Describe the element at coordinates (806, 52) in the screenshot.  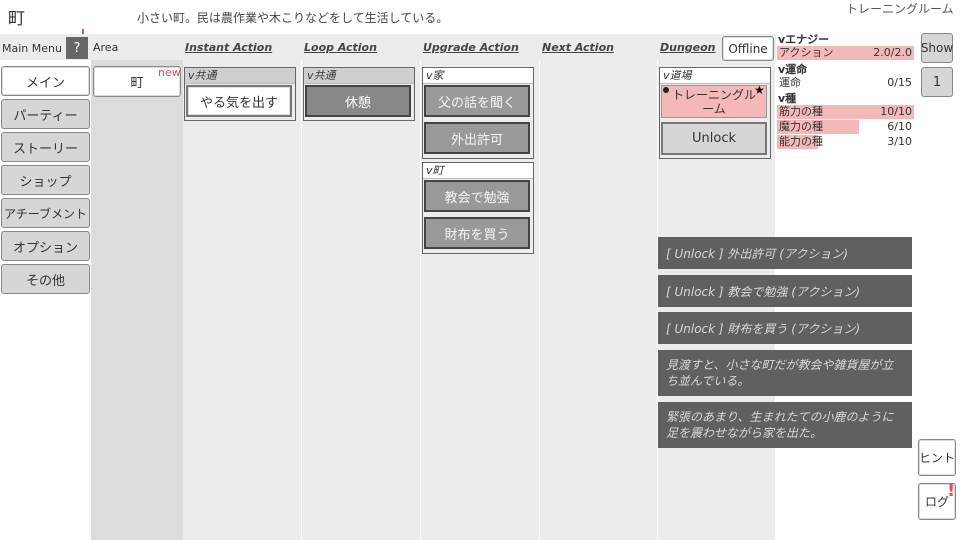
I see `stat-action-label: アクション` at that location.